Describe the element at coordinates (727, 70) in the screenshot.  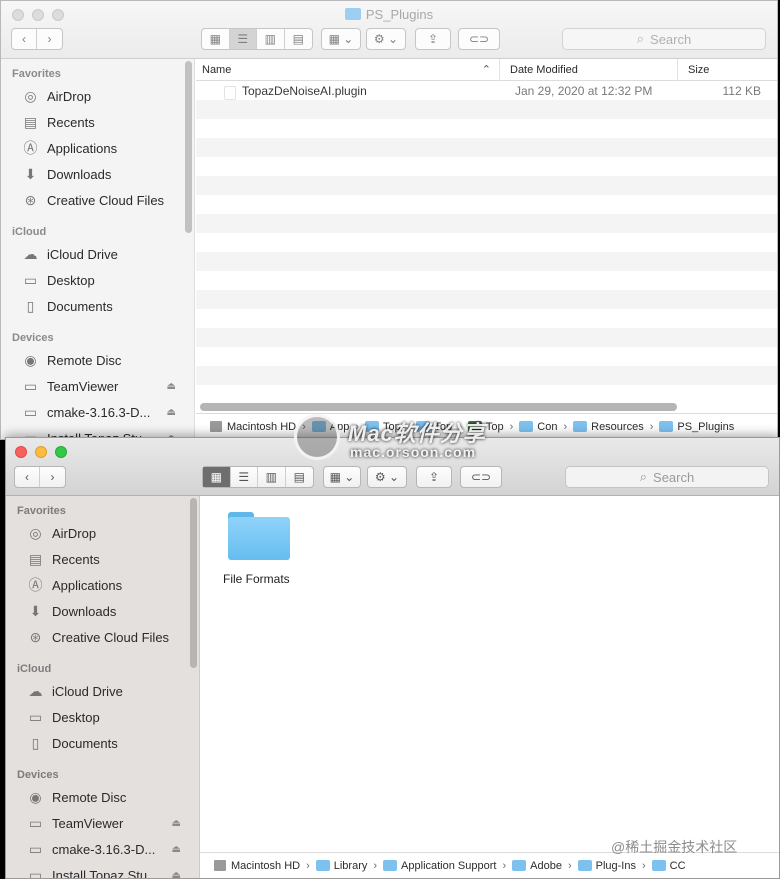
I see `column-size: Size` at that location.